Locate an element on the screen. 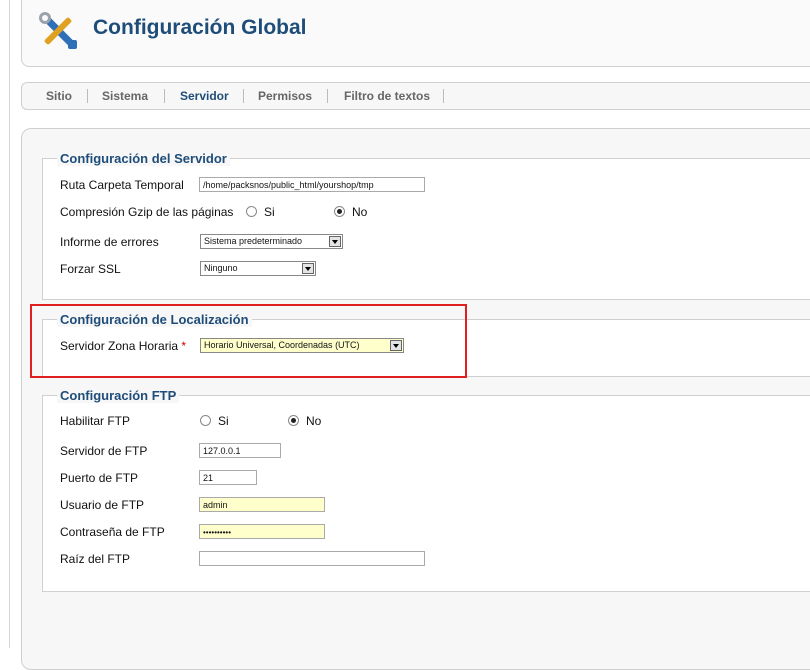 The width and height of the screenshot is (810, 670). ftp-password-label: Contraseña de FTP is located at coordinates (112, 532).